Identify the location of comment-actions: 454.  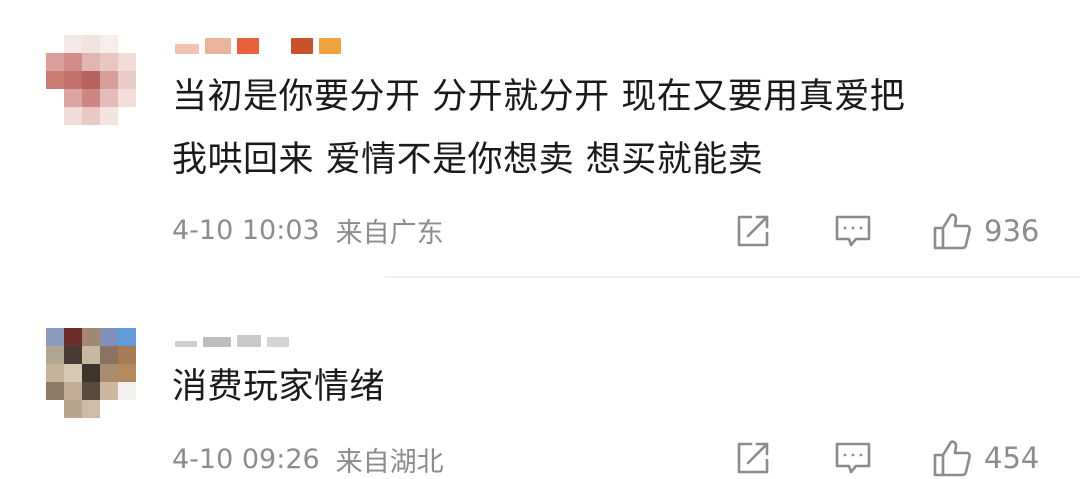
(905, 458).